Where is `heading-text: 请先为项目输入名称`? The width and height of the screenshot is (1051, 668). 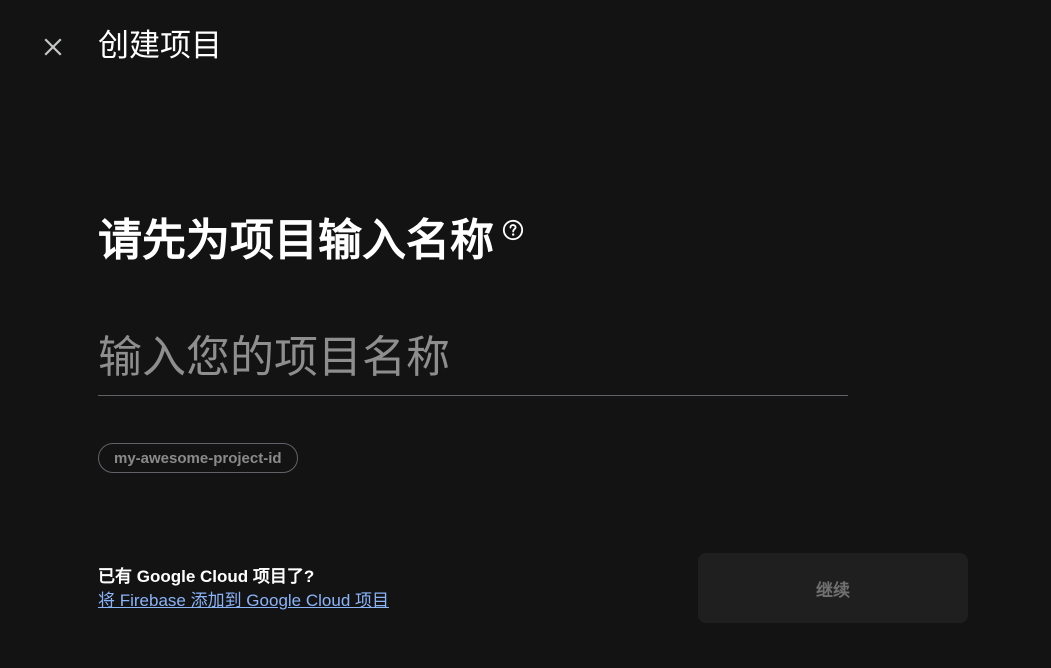
heading-text: 请先为项目输入名称 is located at coordinates (296, 240).